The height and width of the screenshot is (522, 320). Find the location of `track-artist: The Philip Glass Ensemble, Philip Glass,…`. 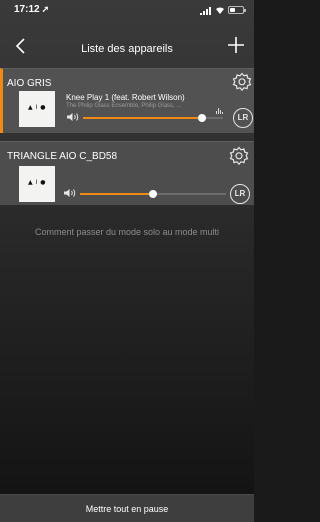

track-artist: The Philip Glass Ensemble, Philip Glass,… is located at coordinates (124, 106).